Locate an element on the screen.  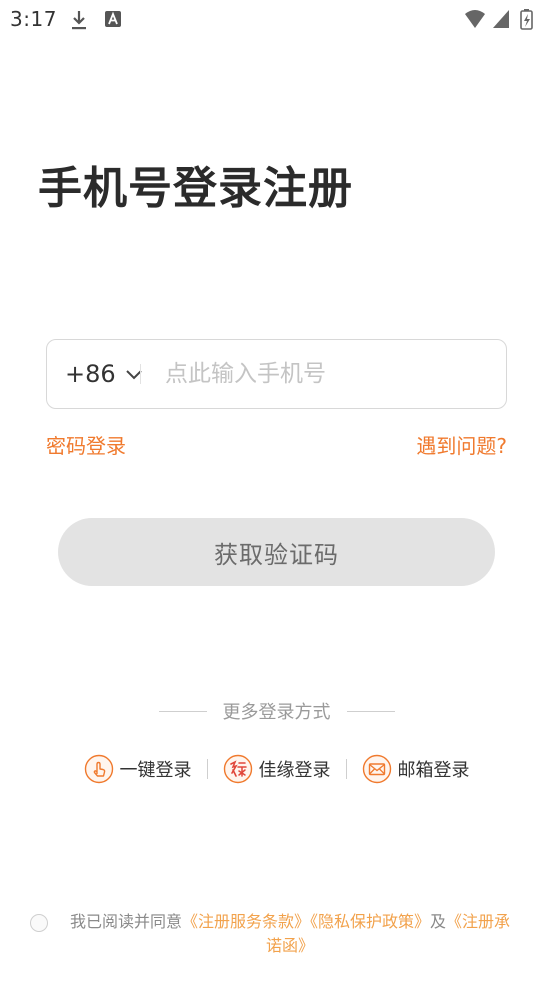
phone-number-input is located at coordinates (325, 374).